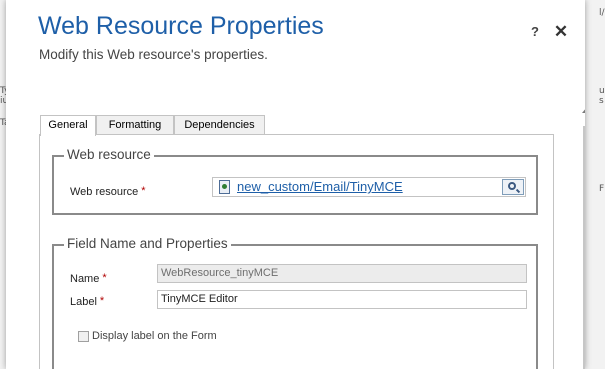 This screenshot has width=605, height=369. What do you see at coordinates (602, 13) in the screenshot?
I see `background-text: l/` at bounding box center [602, 13].